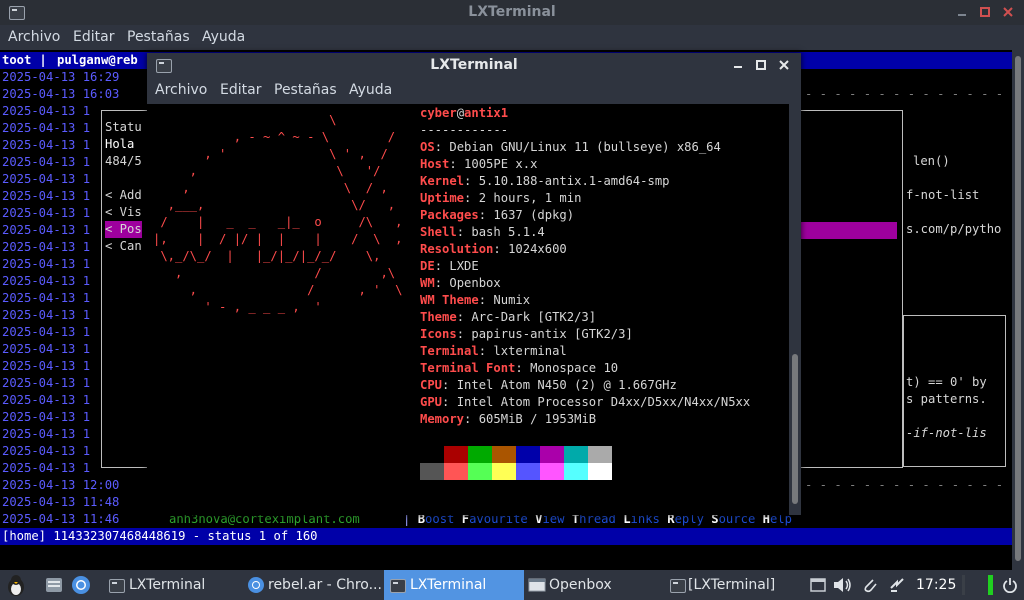  I want to click on dialog-line-count: 484/5, so click(123, 161).